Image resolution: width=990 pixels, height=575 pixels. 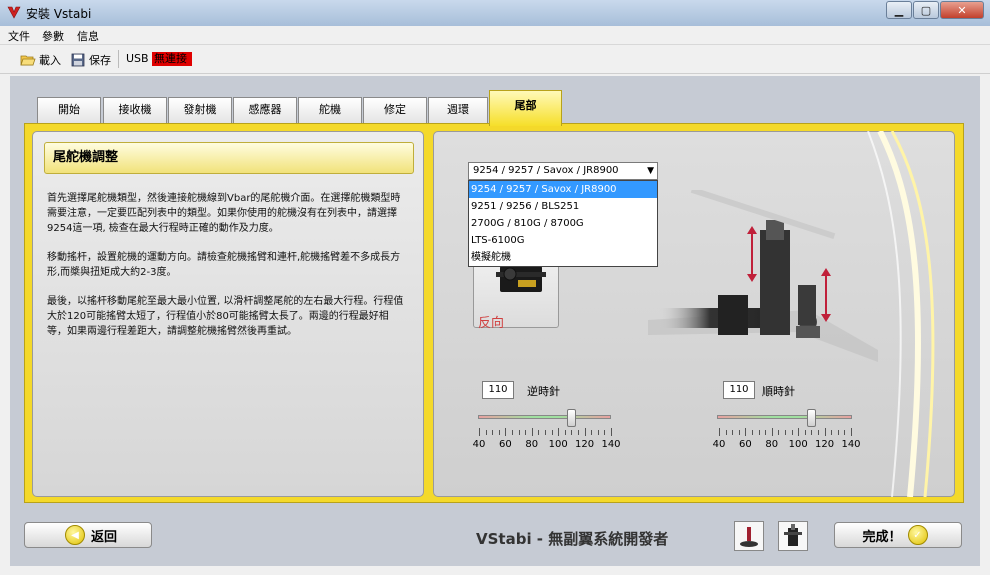 I want to click on finish-button: 完成！ ✓, so click(x=898, y=535).